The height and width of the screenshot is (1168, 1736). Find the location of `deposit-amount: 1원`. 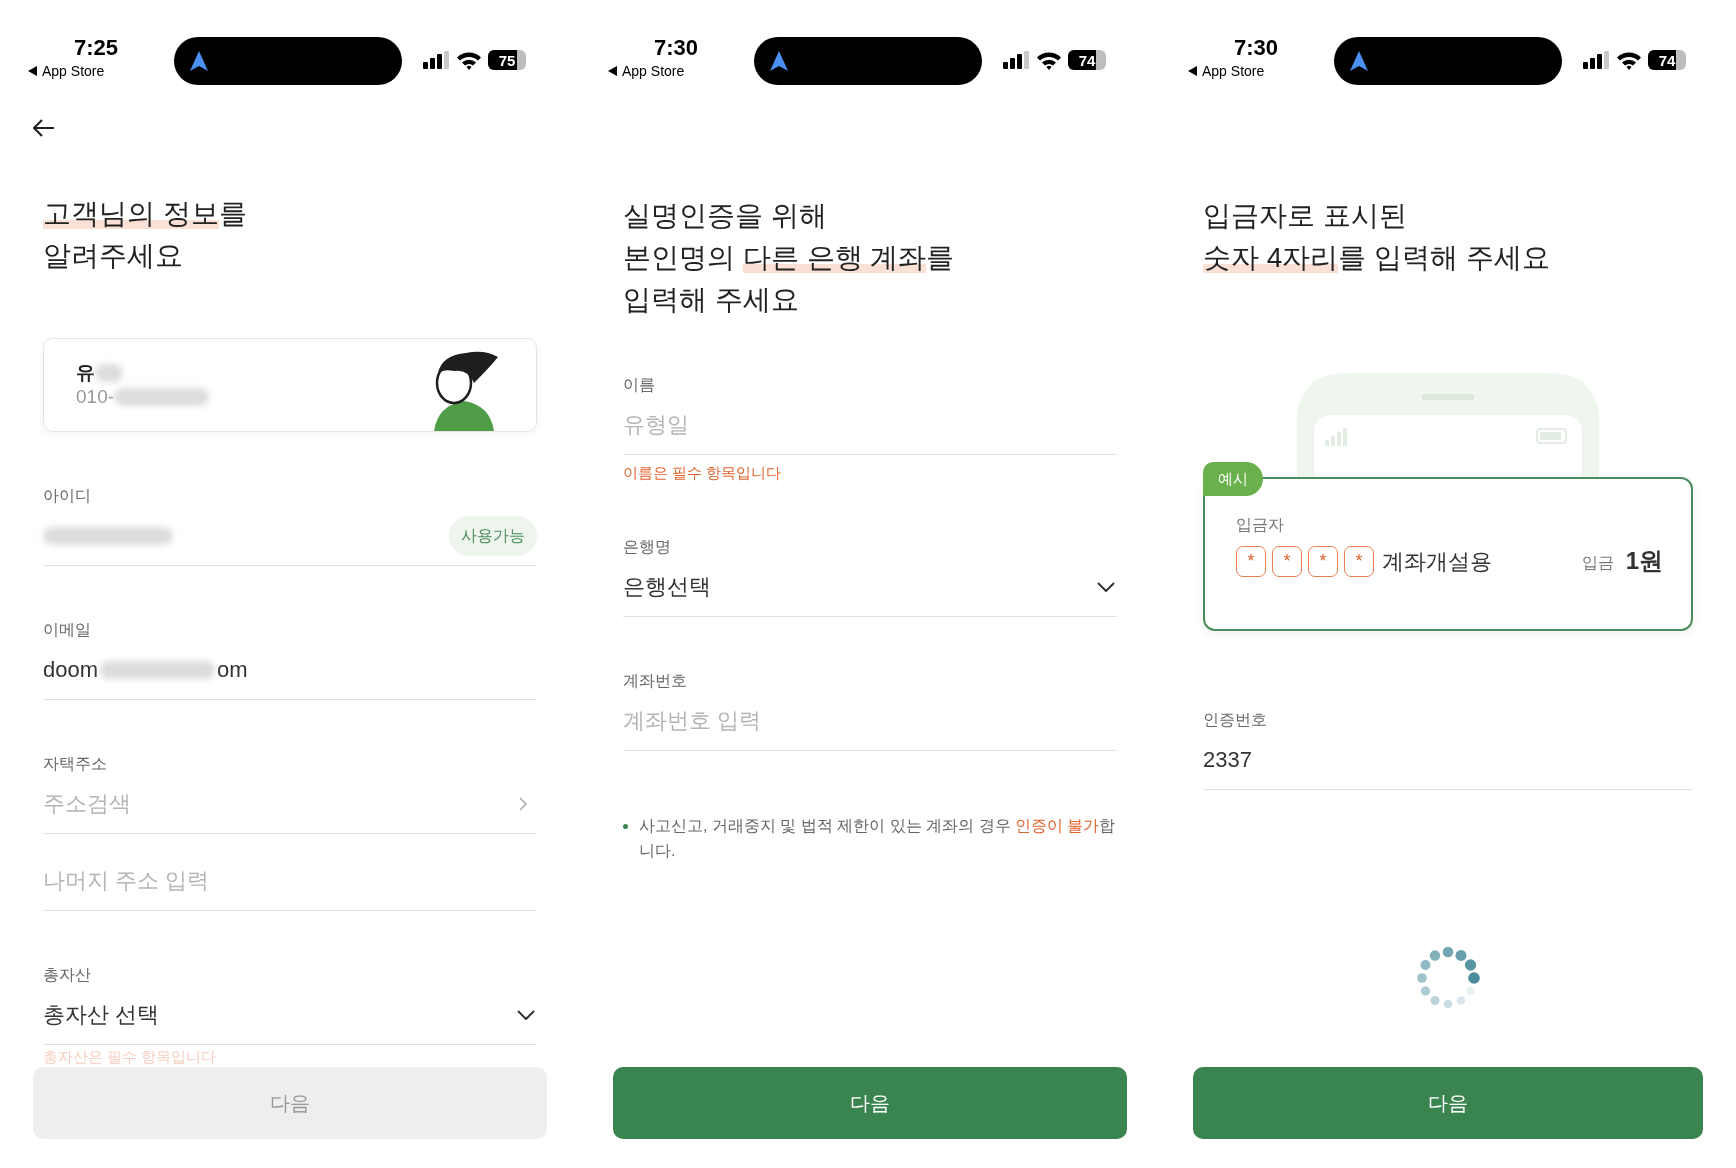

deposit-amount: 1원 is located at coordinates (1644, 561).